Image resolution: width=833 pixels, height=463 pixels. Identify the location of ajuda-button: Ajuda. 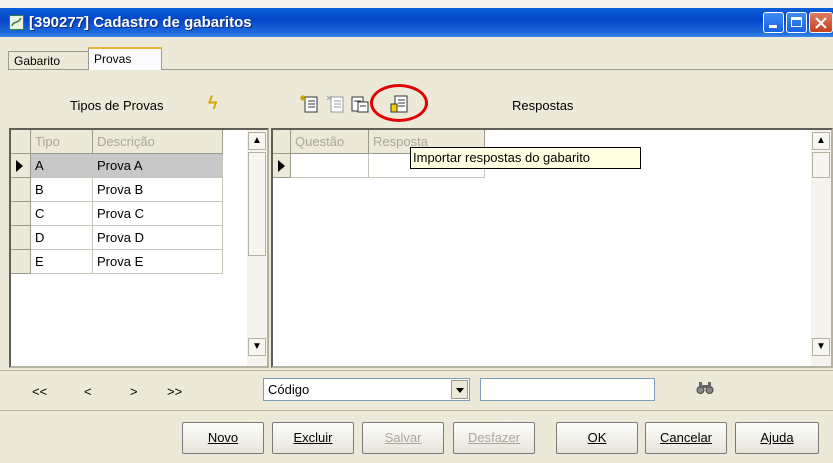
(777, 438).